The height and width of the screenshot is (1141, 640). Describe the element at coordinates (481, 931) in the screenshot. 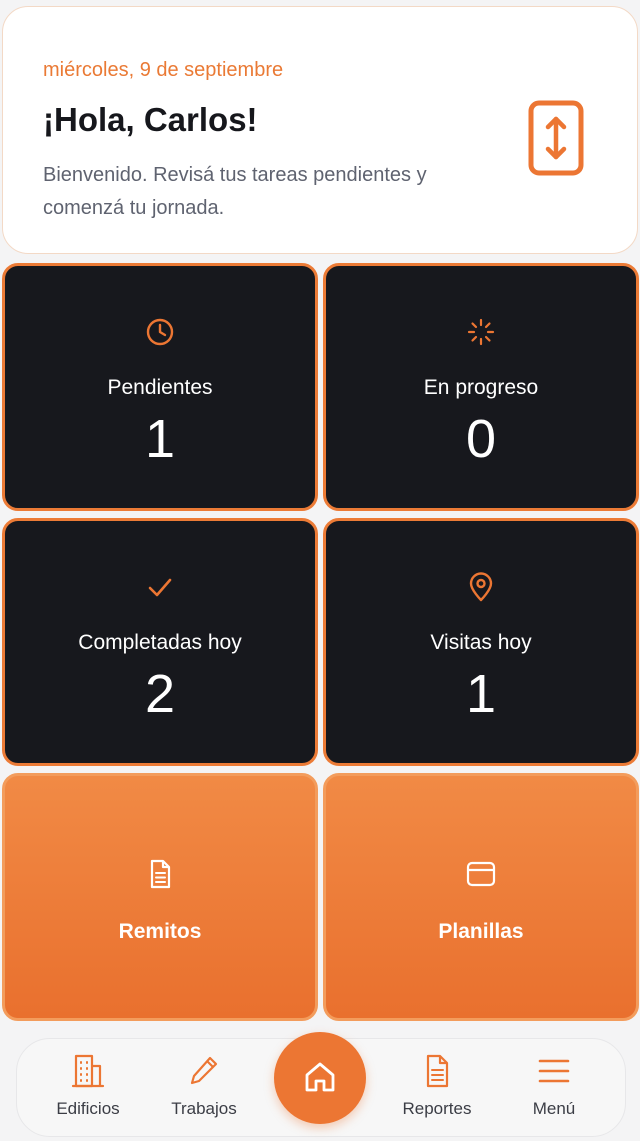

I see `action-label: Planillas` at that location.